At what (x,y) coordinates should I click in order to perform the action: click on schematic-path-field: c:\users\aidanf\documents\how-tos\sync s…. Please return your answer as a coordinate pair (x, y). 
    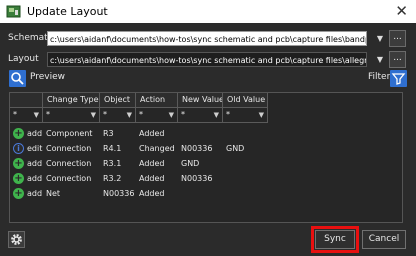
    Looking at the image, I should click on (207, 38).